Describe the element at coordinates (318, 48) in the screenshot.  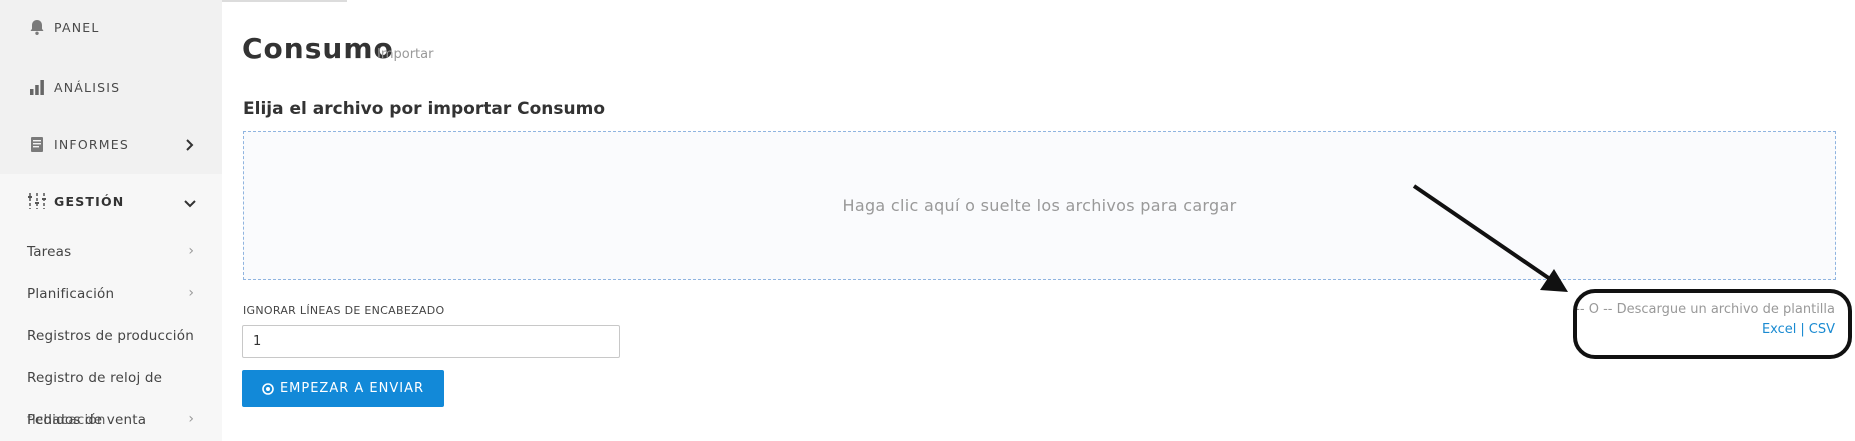
I see `page-title: Consumo` at that location.